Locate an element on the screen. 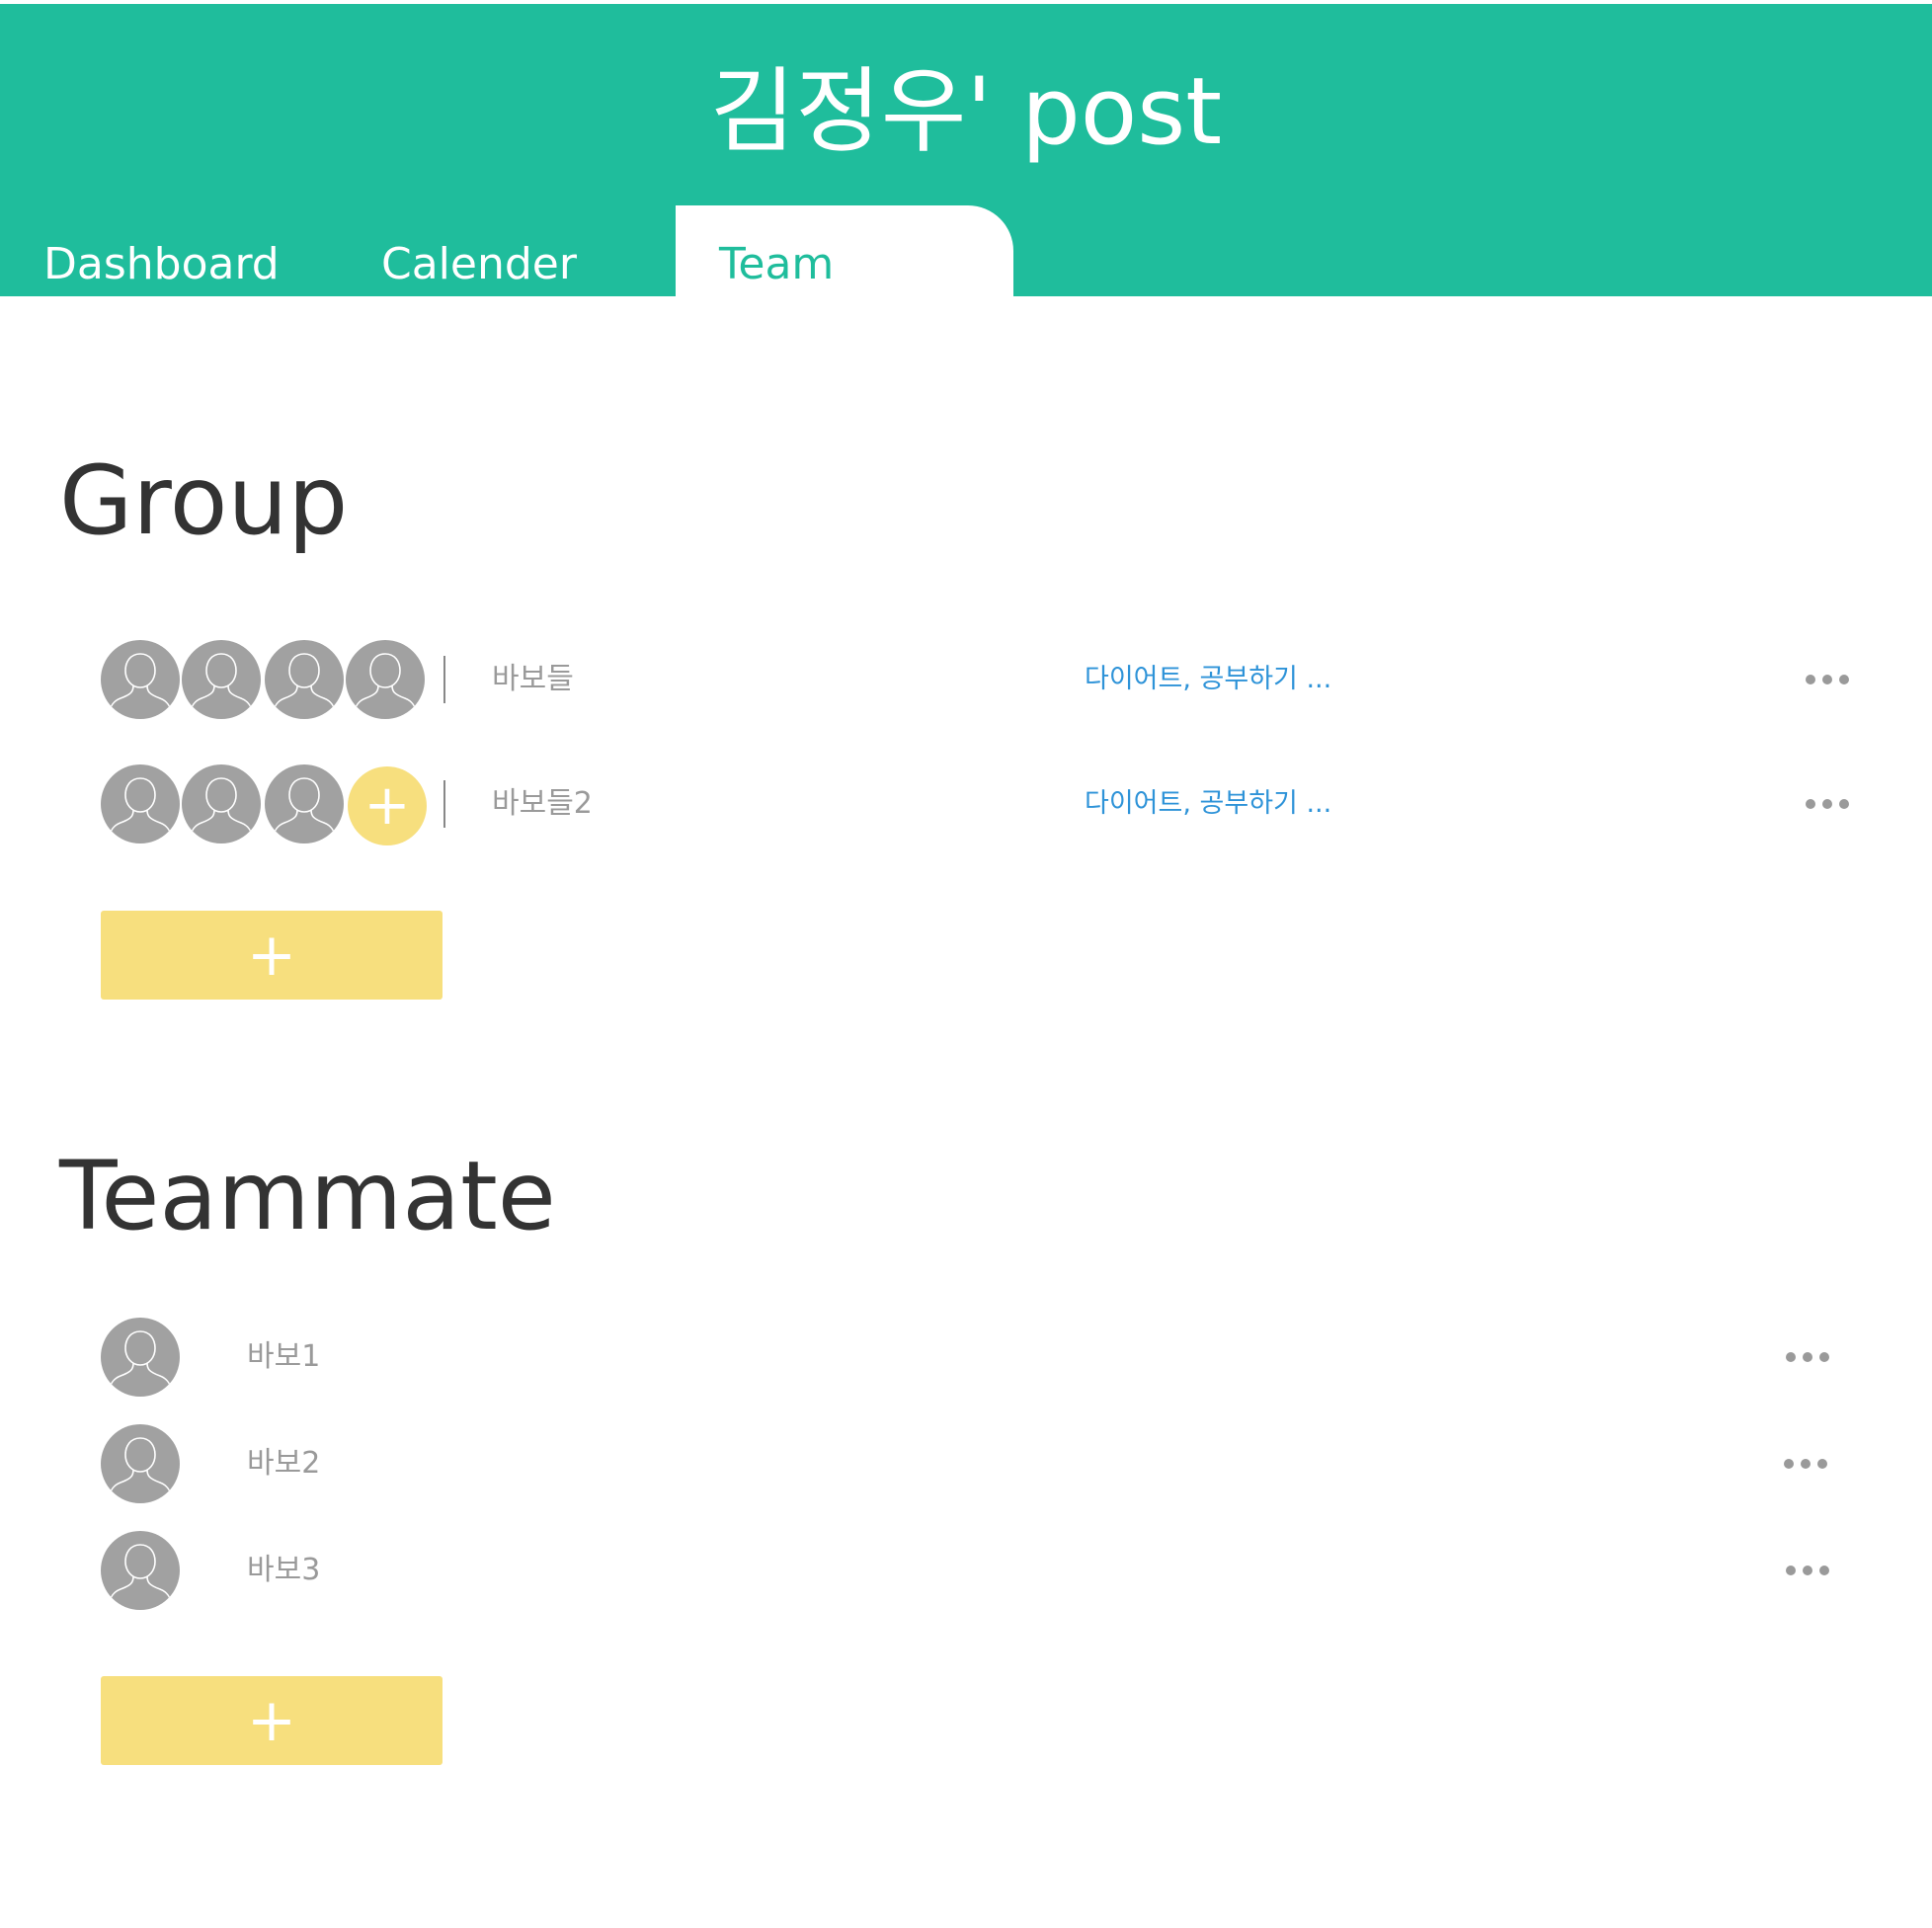 This screenshot has width=1932, height=1928. group-name: 바보들2 is located at coordinates (542, 804).